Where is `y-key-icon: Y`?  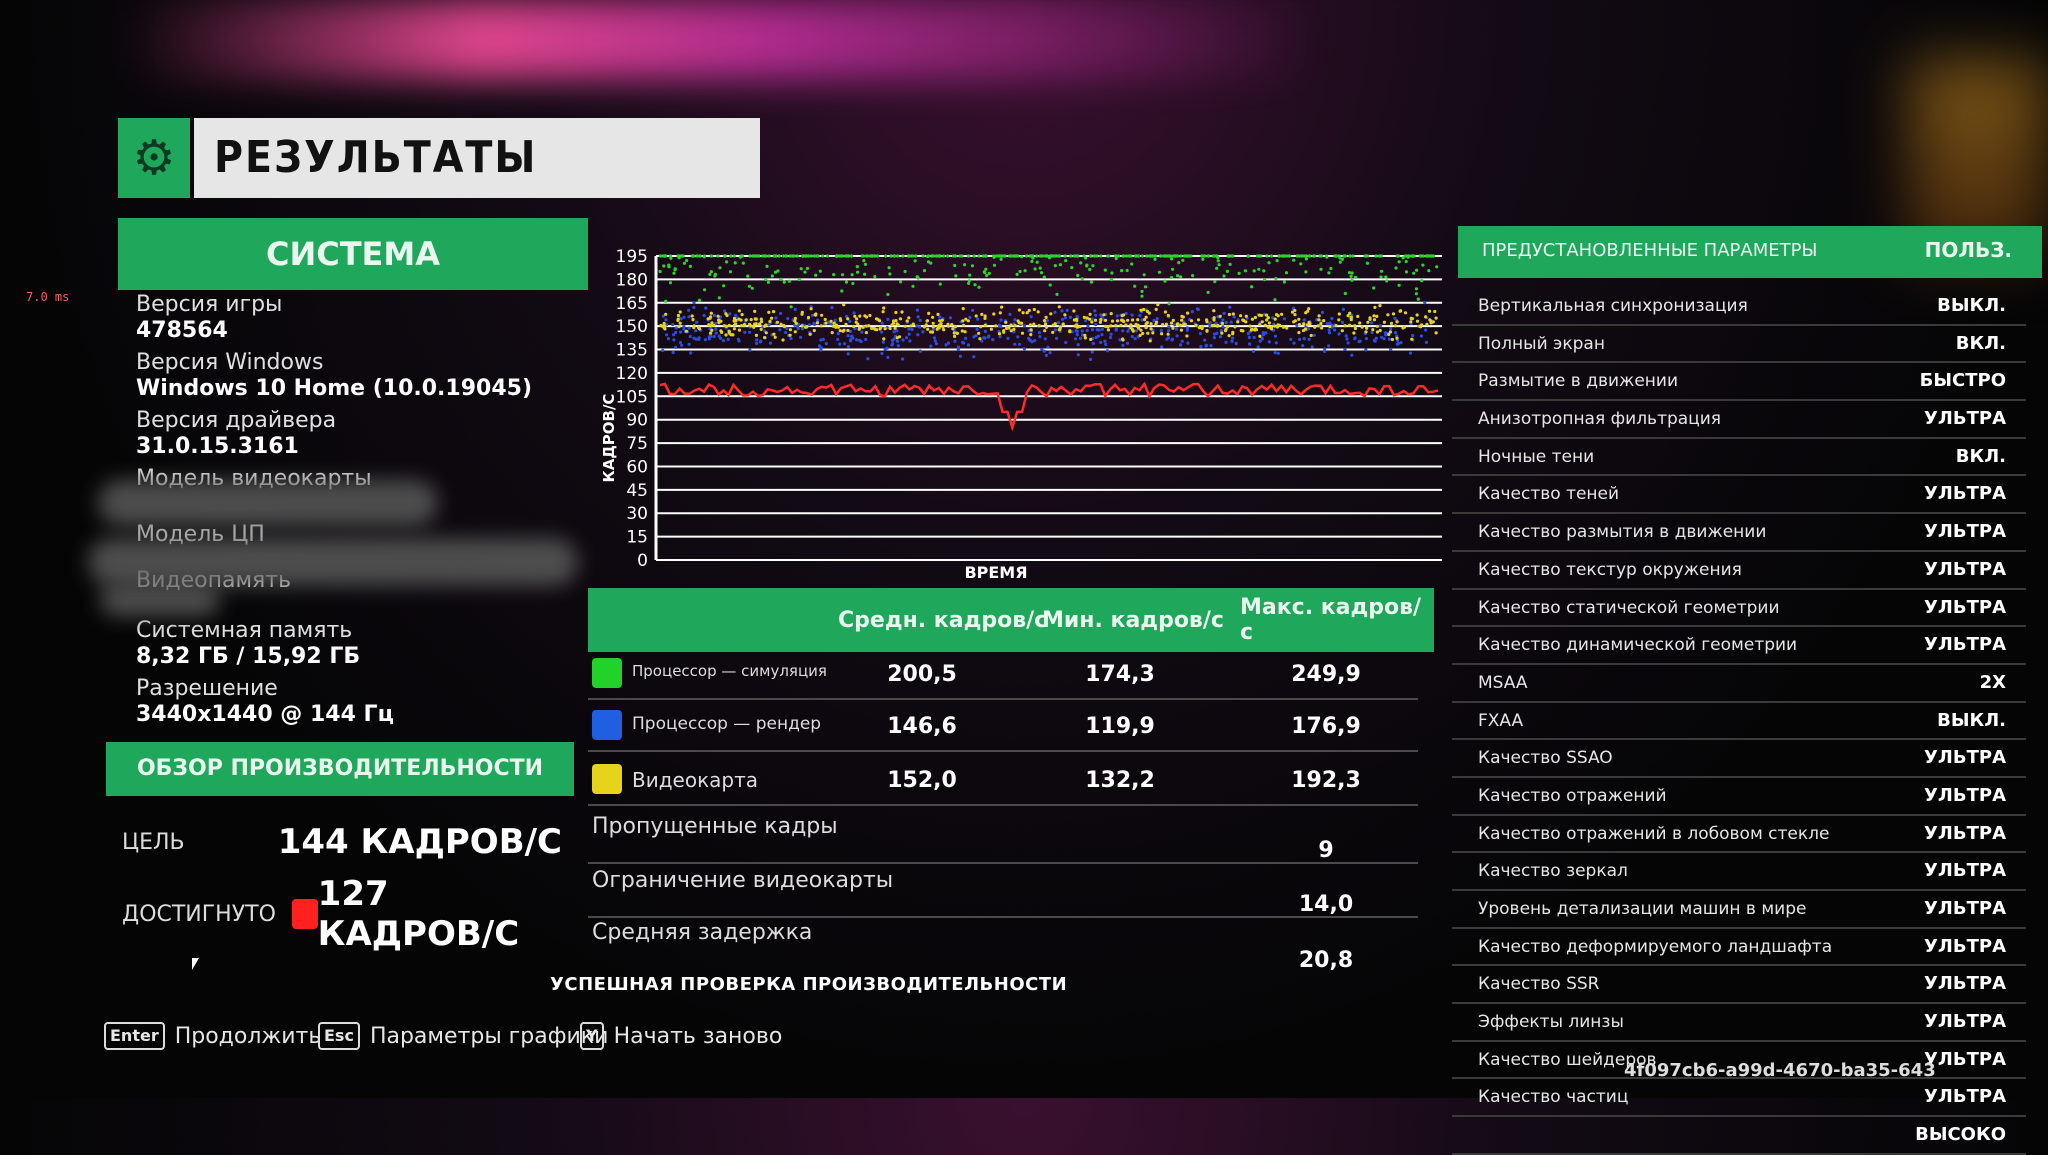
y-key-icon: Y is located at coordinates (592, 1036).